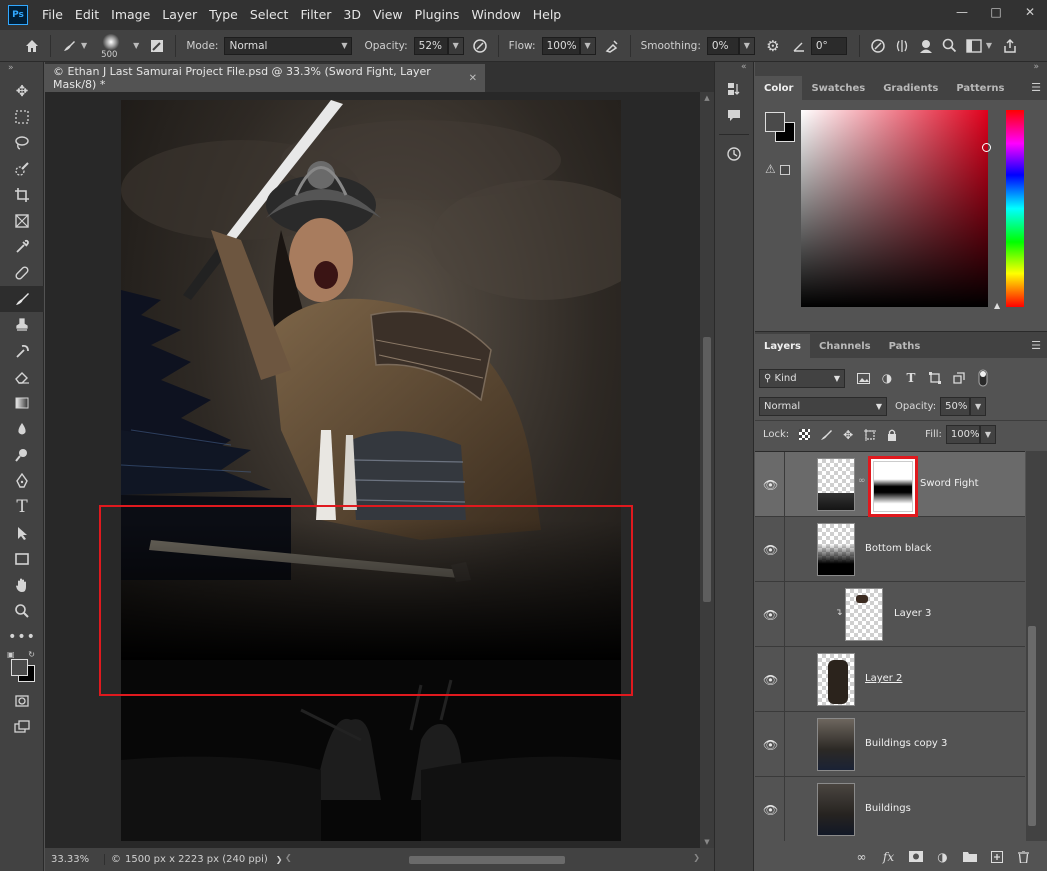 Image resolution: width=1047 pixels, height=871 pixels. I want to click on menu-view: View, so click(388, 15).